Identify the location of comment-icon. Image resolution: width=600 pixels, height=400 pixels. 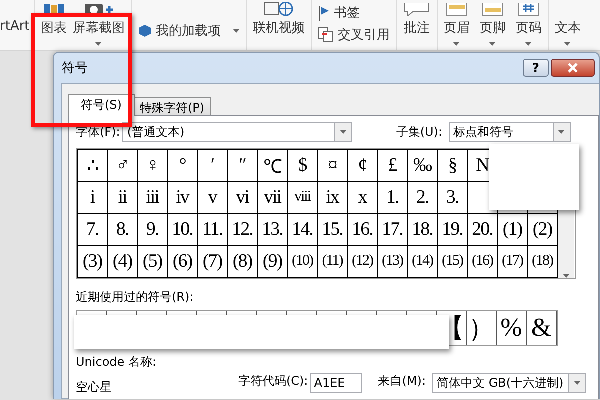
(416, 9).